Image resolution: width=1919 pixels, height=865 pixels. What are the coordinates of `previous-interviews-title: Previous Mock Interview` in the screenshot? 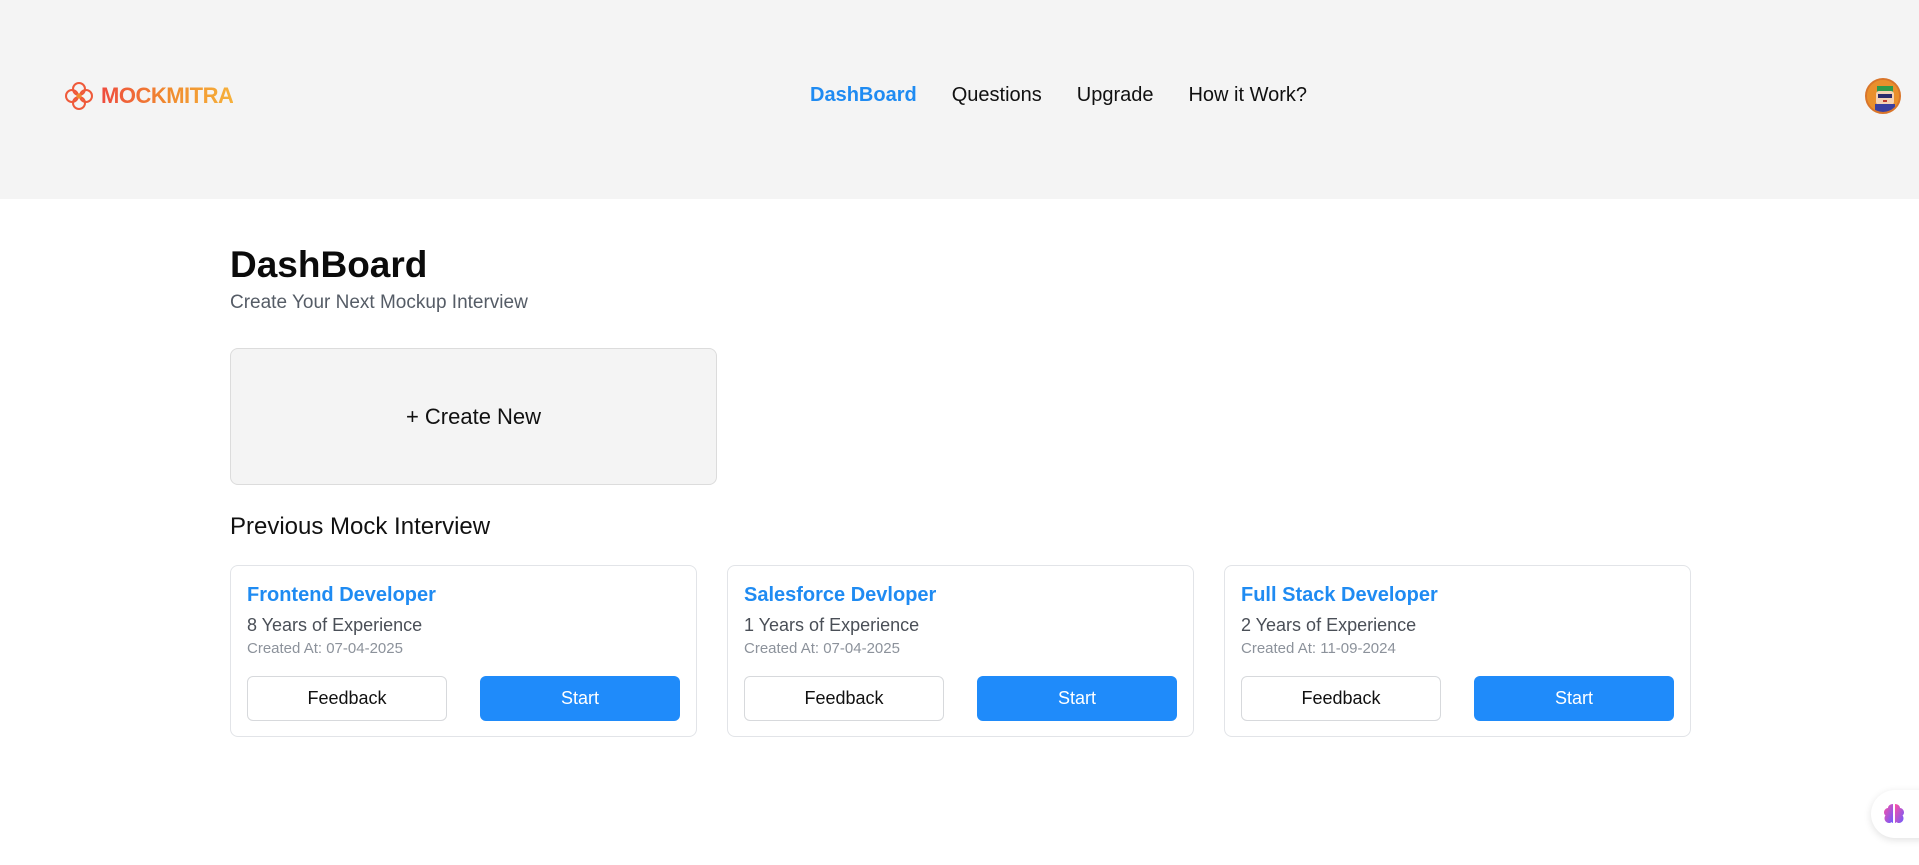 It's located at (360, 526).